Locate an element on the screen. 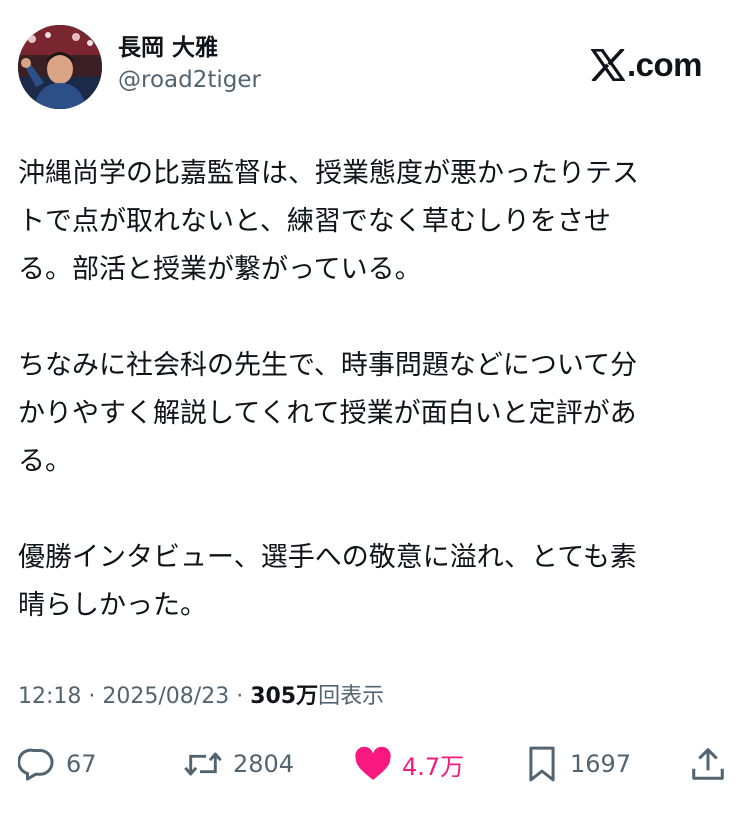 This screenshot has height=814, width=750. retweet-count: 2804 is located at coordinates (264, 764).